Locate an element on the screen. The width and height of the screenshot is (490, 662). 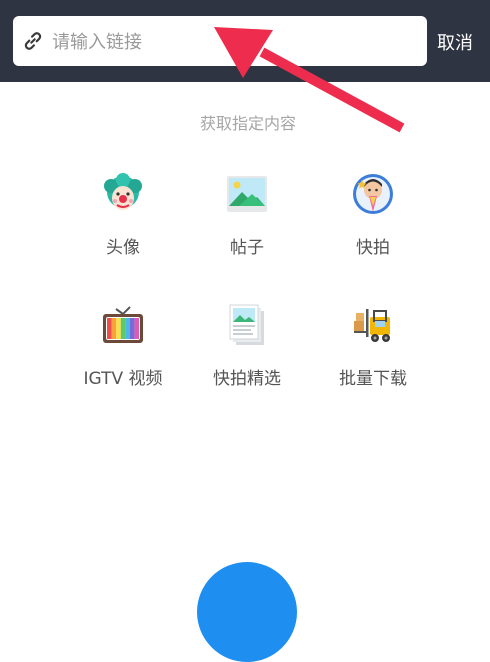
search-box is located at coordinates (220, 41).